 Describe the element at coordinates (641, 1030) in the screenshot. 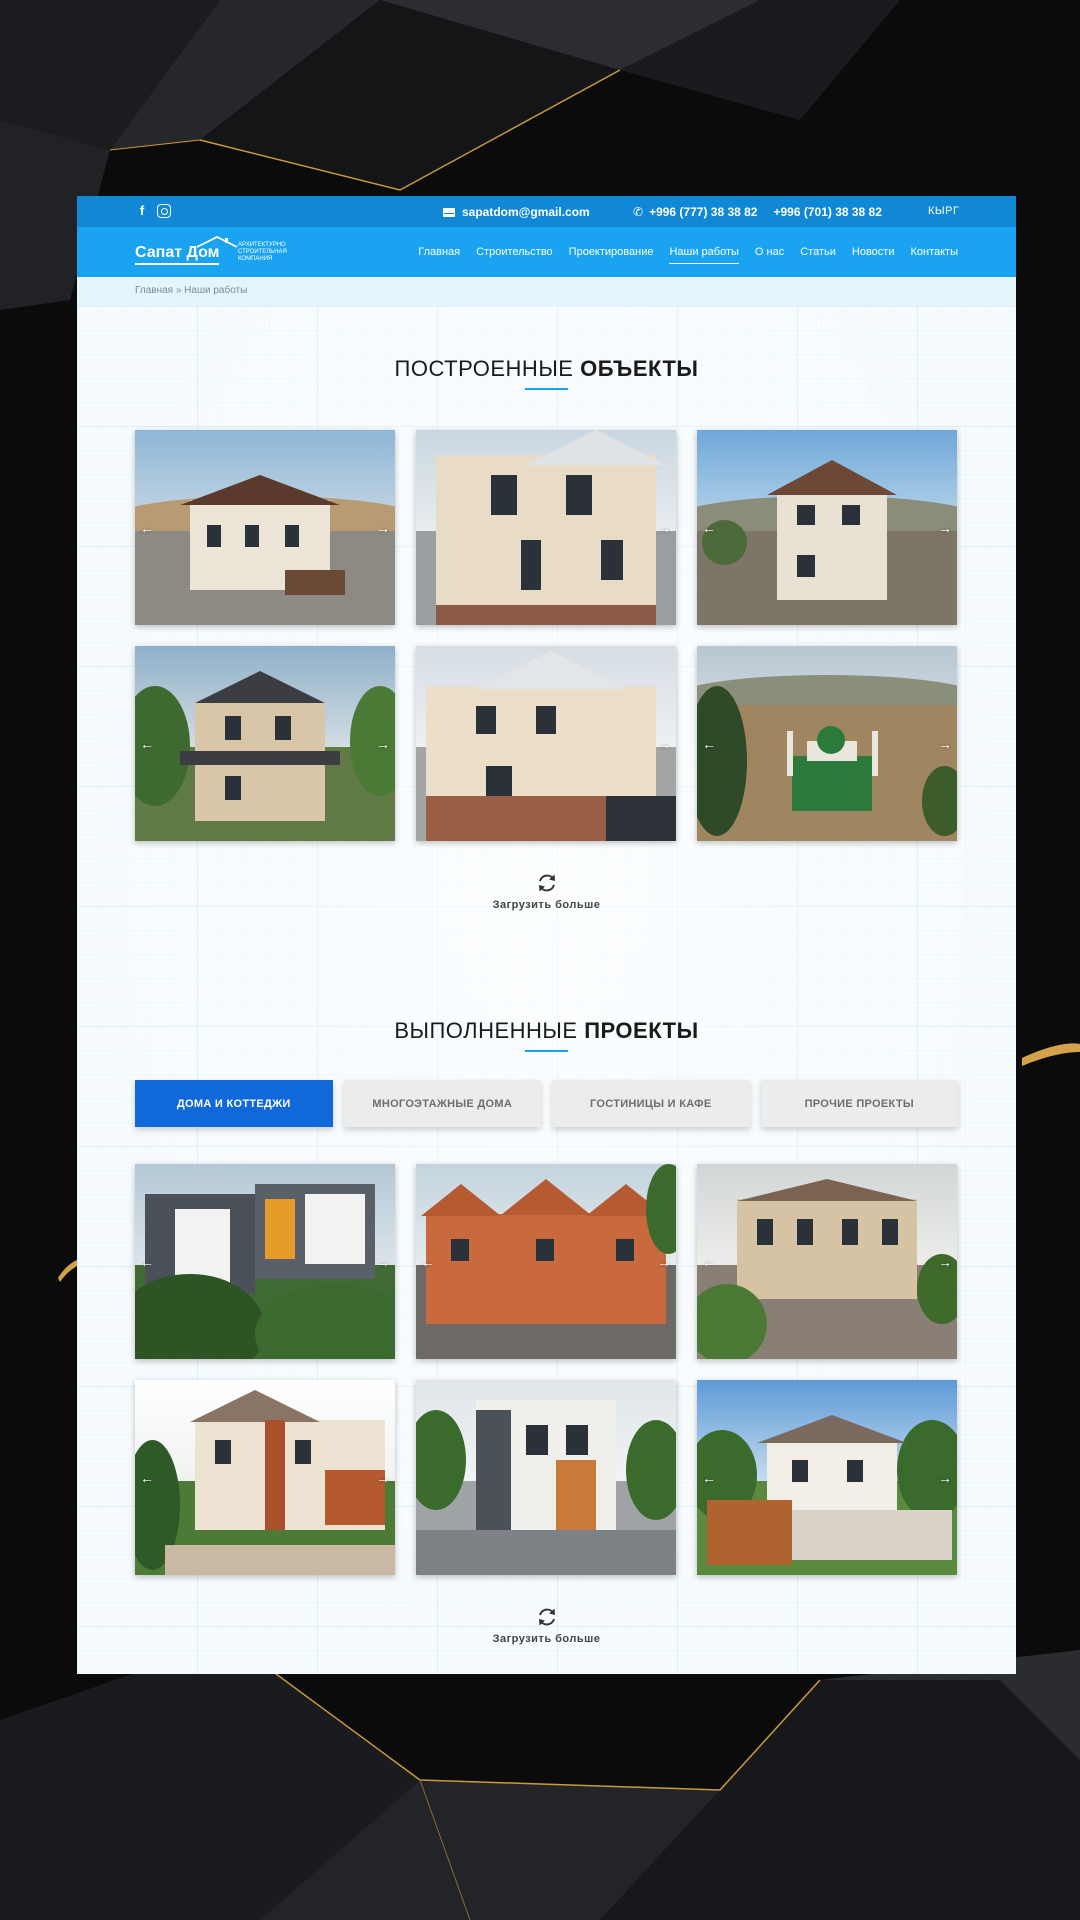

I see `title-bold: ПРОЕКТЫ` at that location.